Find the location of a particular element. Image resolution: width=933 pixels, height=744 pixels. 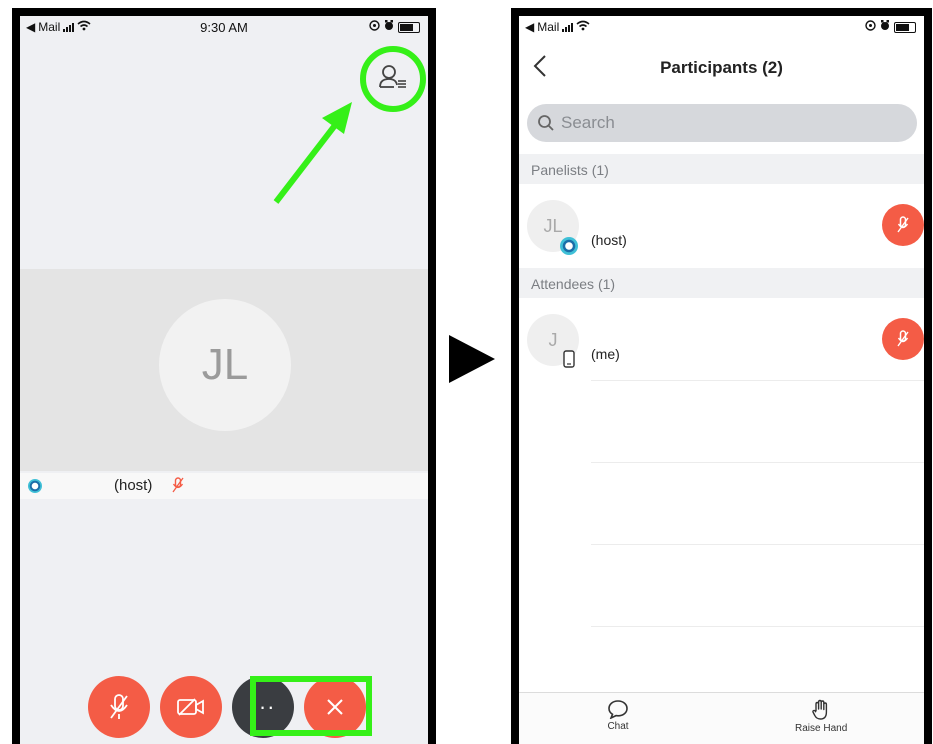

participants-icon is located at coordinates (393, 79).